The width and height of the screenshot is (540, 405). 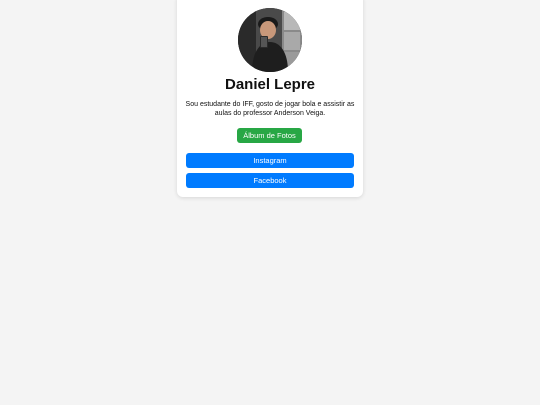 I want to click on instagram-button: Instagram, so click(x=270, y=160).